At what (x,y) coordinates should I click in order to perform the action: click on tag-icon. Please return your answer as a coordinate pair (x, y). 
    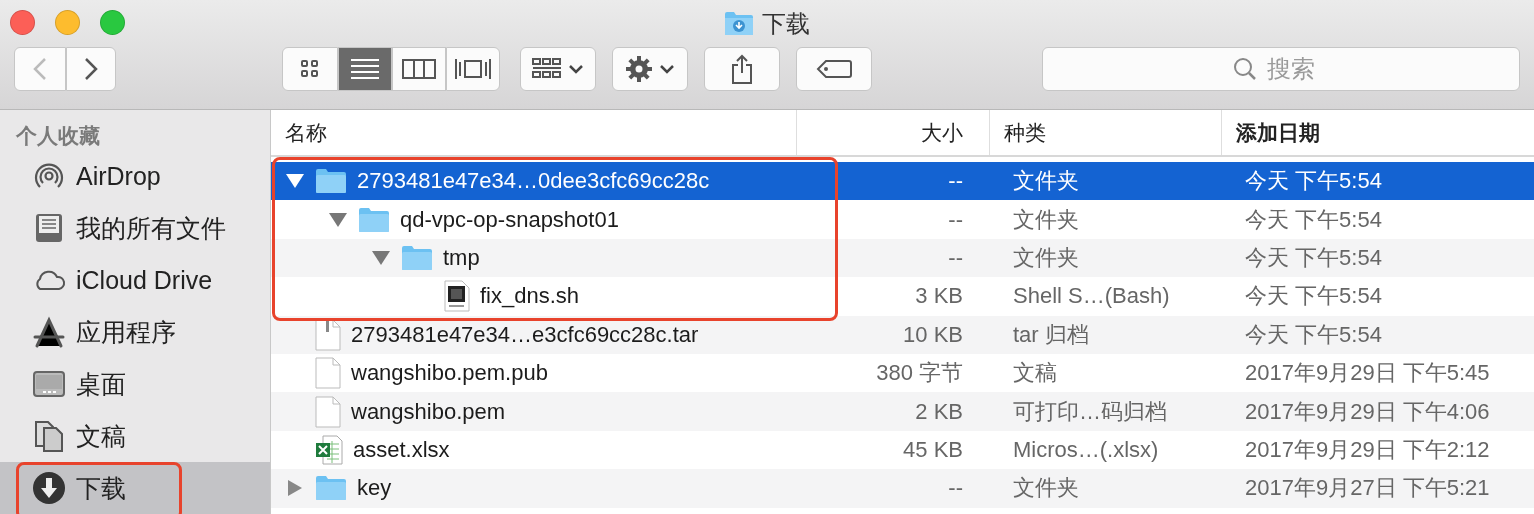
    Looking at the image, I should click on (834, 69).